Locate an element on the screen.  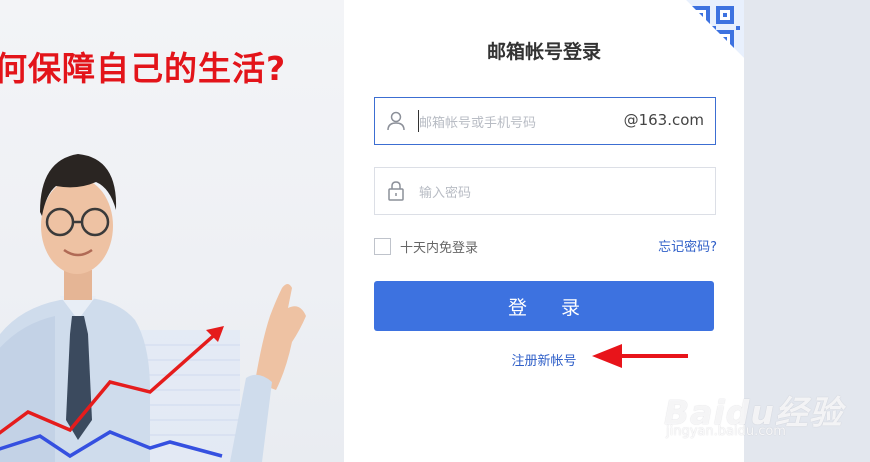
email-placeholder: 邮箱帐号或手机号码 is located at coordinates (478, 123).